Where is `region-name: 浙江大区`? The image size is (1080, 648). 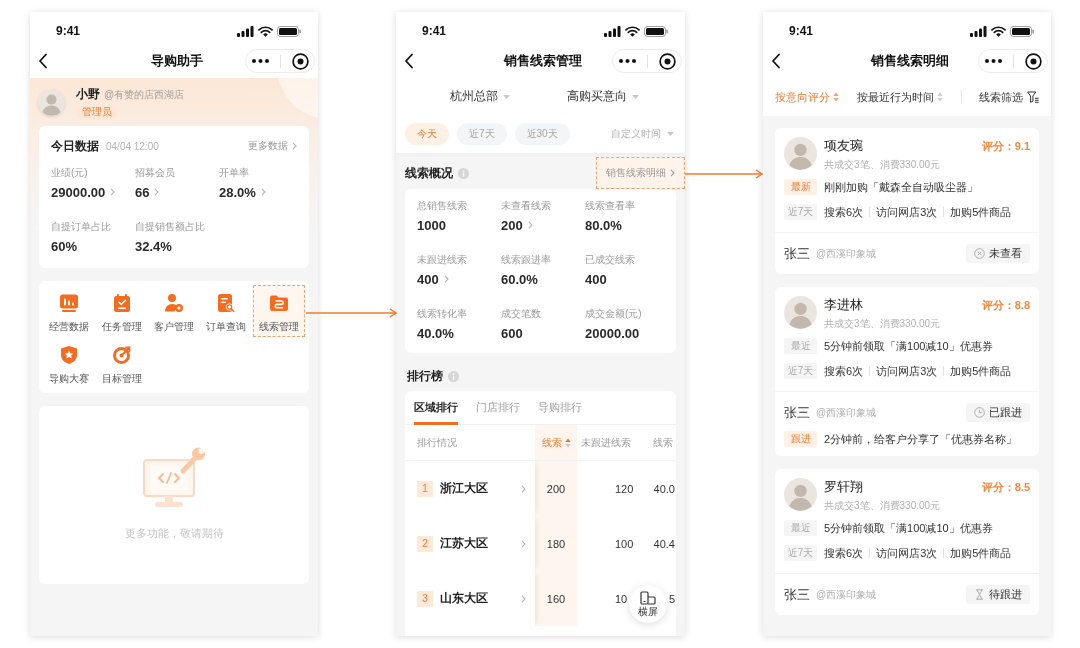 region-name: 浙江大区 is located at coordinates (464, 488).